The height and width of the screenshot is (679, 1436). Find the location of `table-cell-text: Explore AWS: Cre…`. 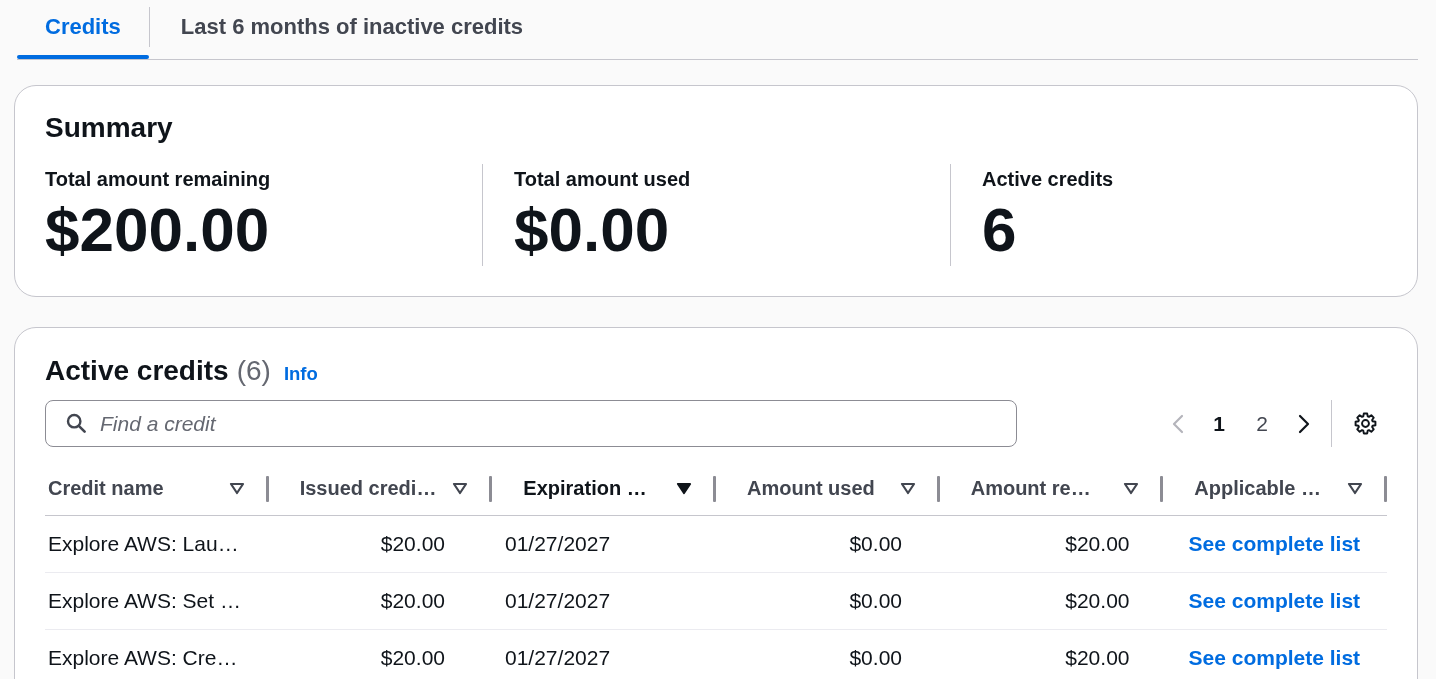

table-cell-text: Explore AWS: Cre… is located at coordinates (143, 658).